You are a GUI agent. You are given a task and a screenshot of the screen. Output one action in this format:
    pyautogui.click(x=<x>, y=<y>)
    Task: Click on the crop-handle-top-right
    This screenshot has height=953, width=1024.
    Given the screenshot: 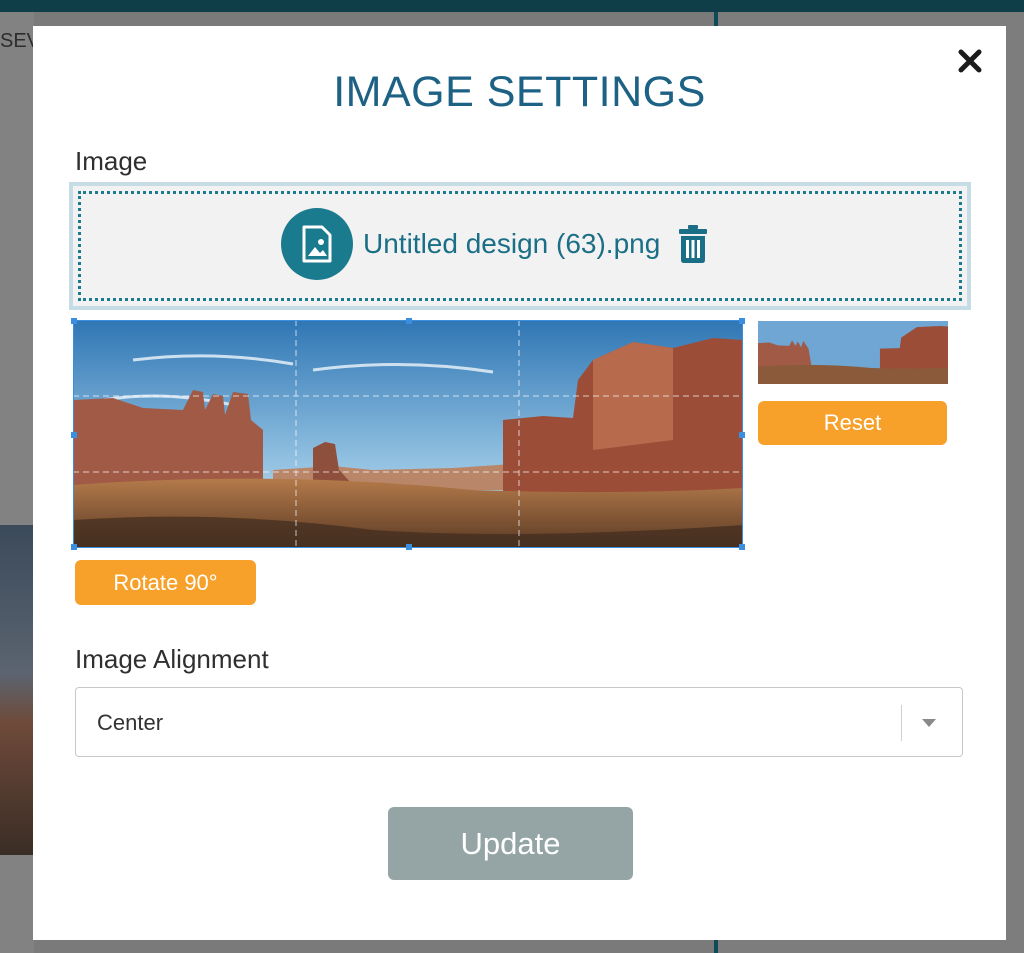 What is the action you would take?
    pyautogui.click(x=742, y=321)
    